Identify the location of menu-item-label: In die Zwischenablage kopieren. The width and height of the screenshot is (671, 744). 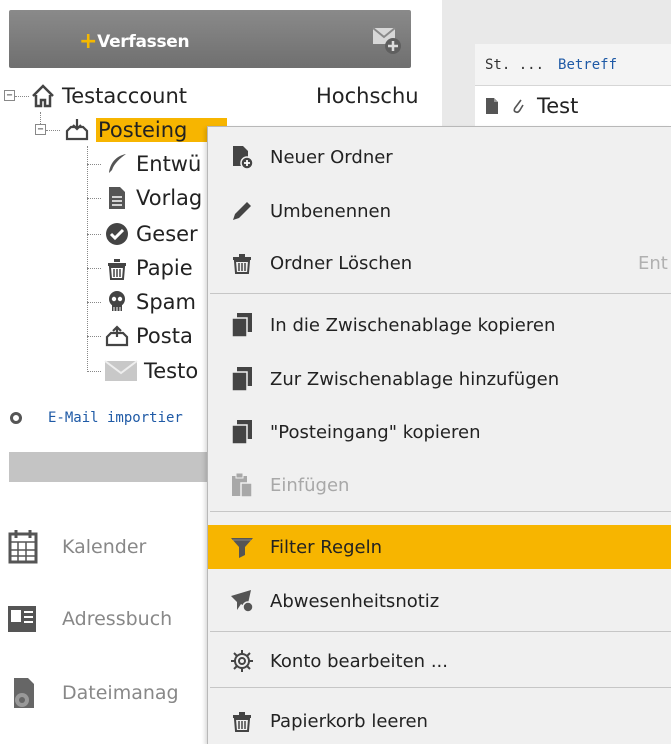
(413, 325).